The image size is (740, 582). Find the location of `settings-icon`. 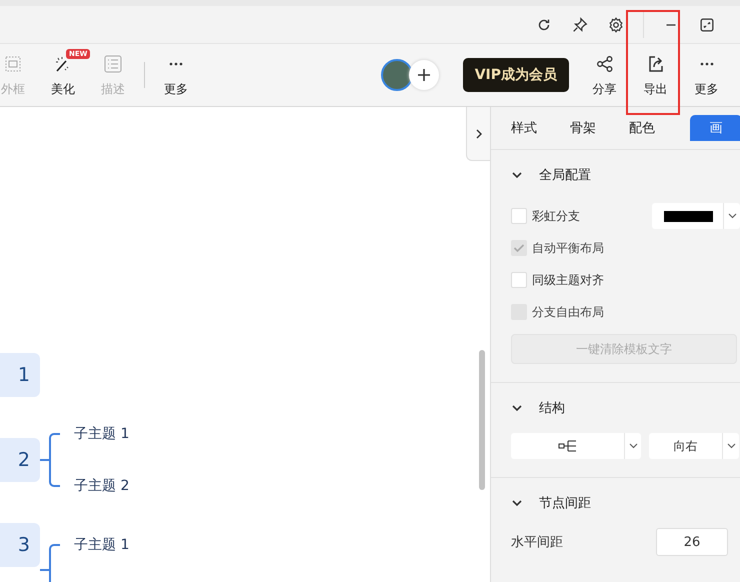

settings-icon is located at coordinates (616, 25).